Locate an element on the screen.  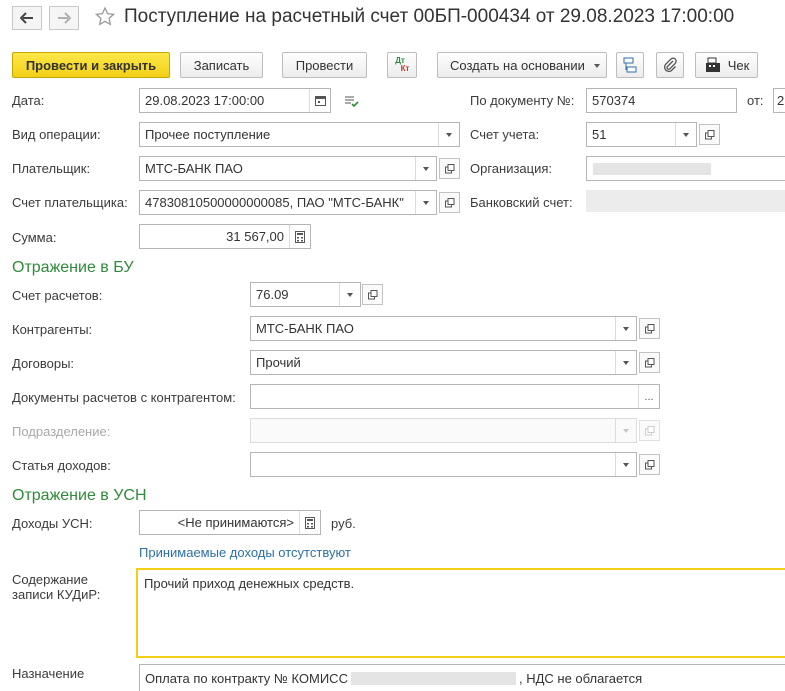
organization-select is located at coordinates (685, 168).